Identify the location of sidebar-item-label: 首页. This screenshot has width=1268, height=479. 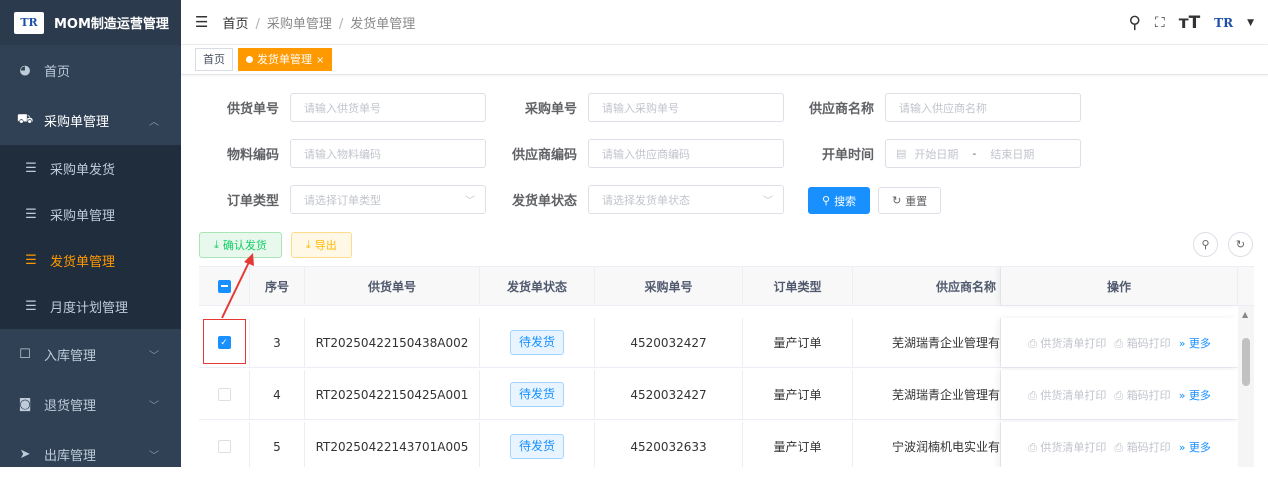
(57, 72).